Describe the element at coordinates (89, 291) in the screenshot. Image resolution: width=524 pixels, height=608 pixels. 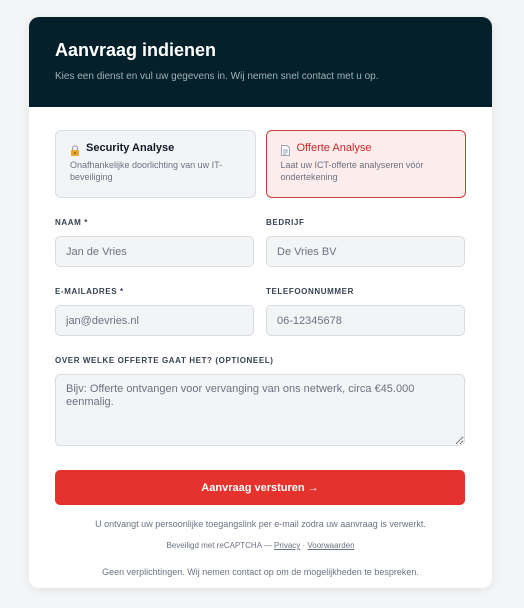
I see `email-label: E-MAILADRES *` at that location.